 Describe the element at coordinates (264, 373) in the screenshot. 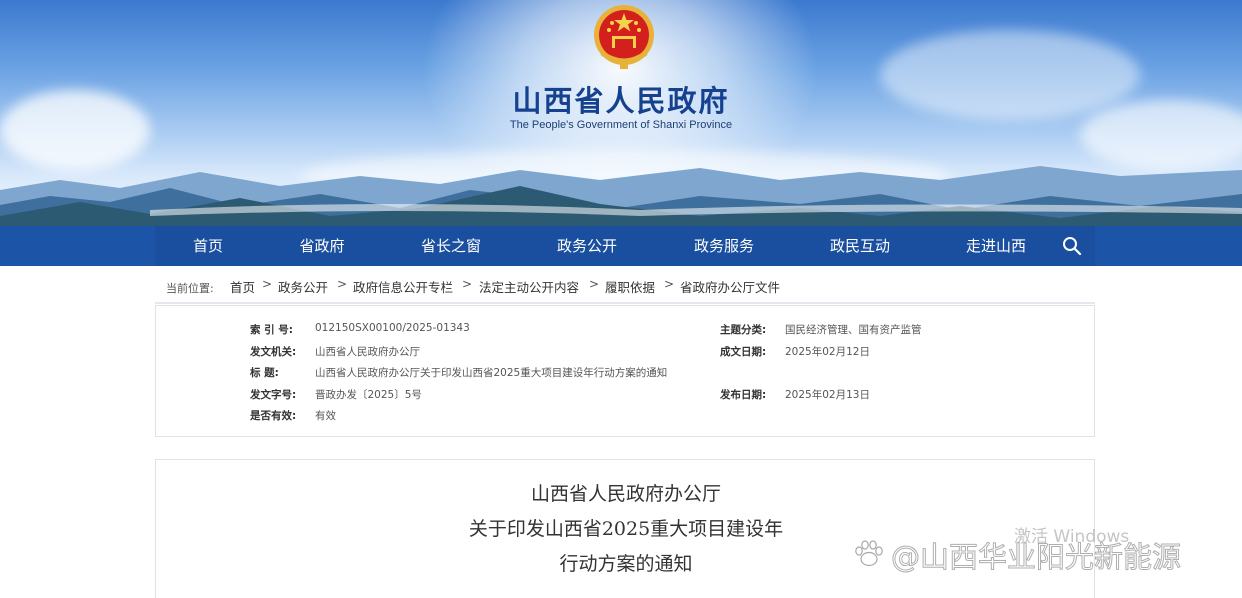

I see `title-label: 标 题:` at that location.